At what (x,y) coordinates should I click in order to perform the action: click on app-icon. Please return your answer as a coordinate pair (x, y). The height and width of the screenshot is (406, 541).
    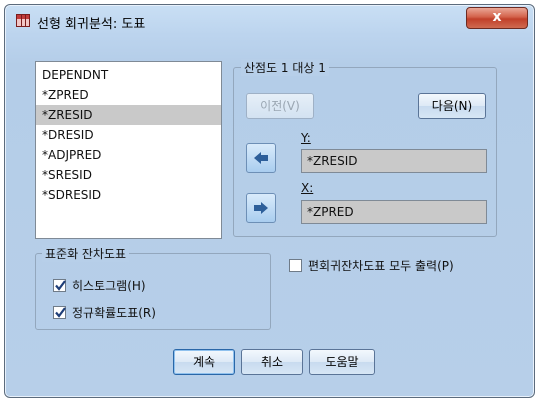
    Looking at the image, I should click on (23, 20).